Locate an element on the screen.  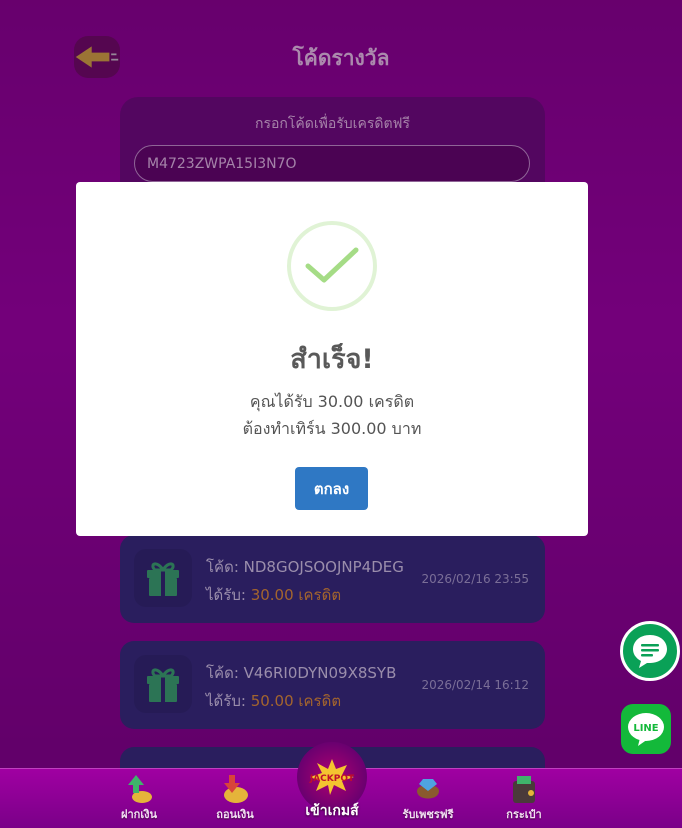
withdraw-icon is located at coordinates (236, 789).